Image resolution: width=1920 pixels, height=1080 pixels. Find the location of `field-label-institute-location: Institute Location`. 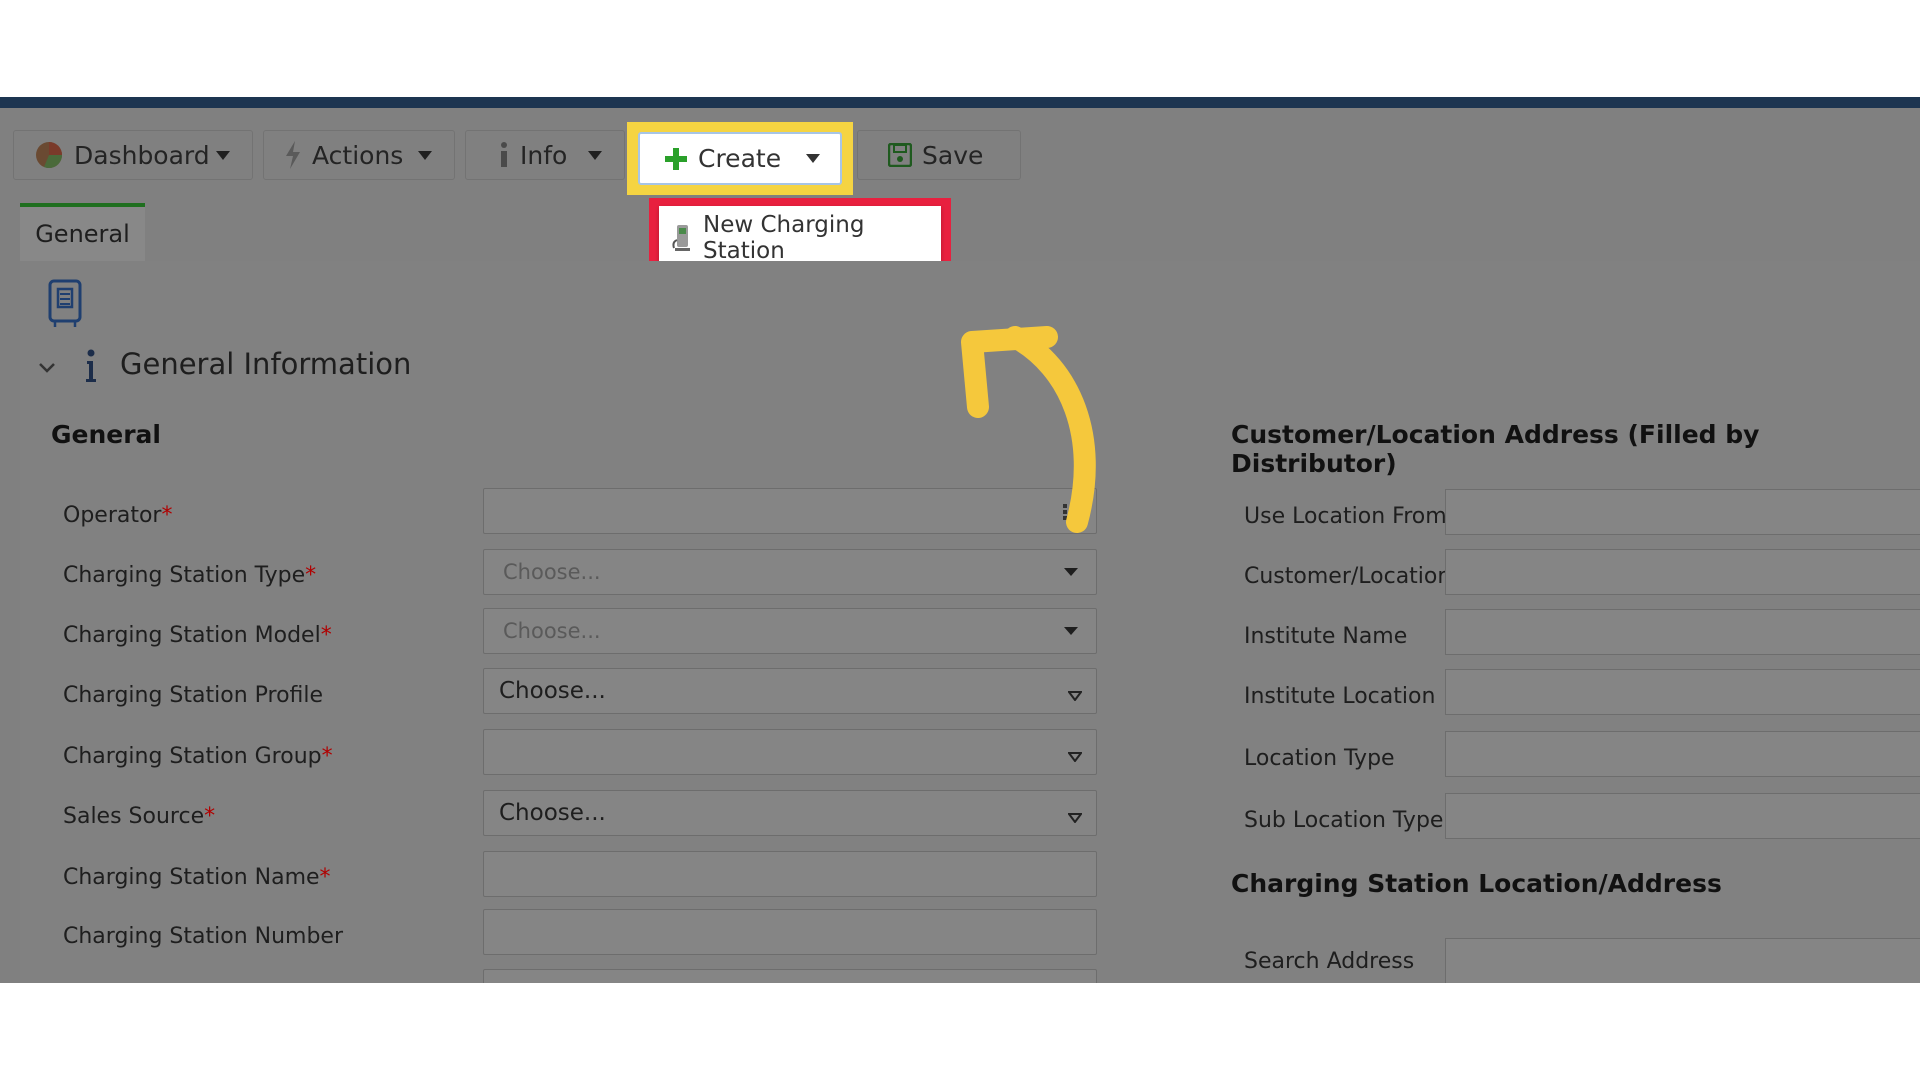

field-label-institute-location: Institute Location is located at coordinates (1340, 696).